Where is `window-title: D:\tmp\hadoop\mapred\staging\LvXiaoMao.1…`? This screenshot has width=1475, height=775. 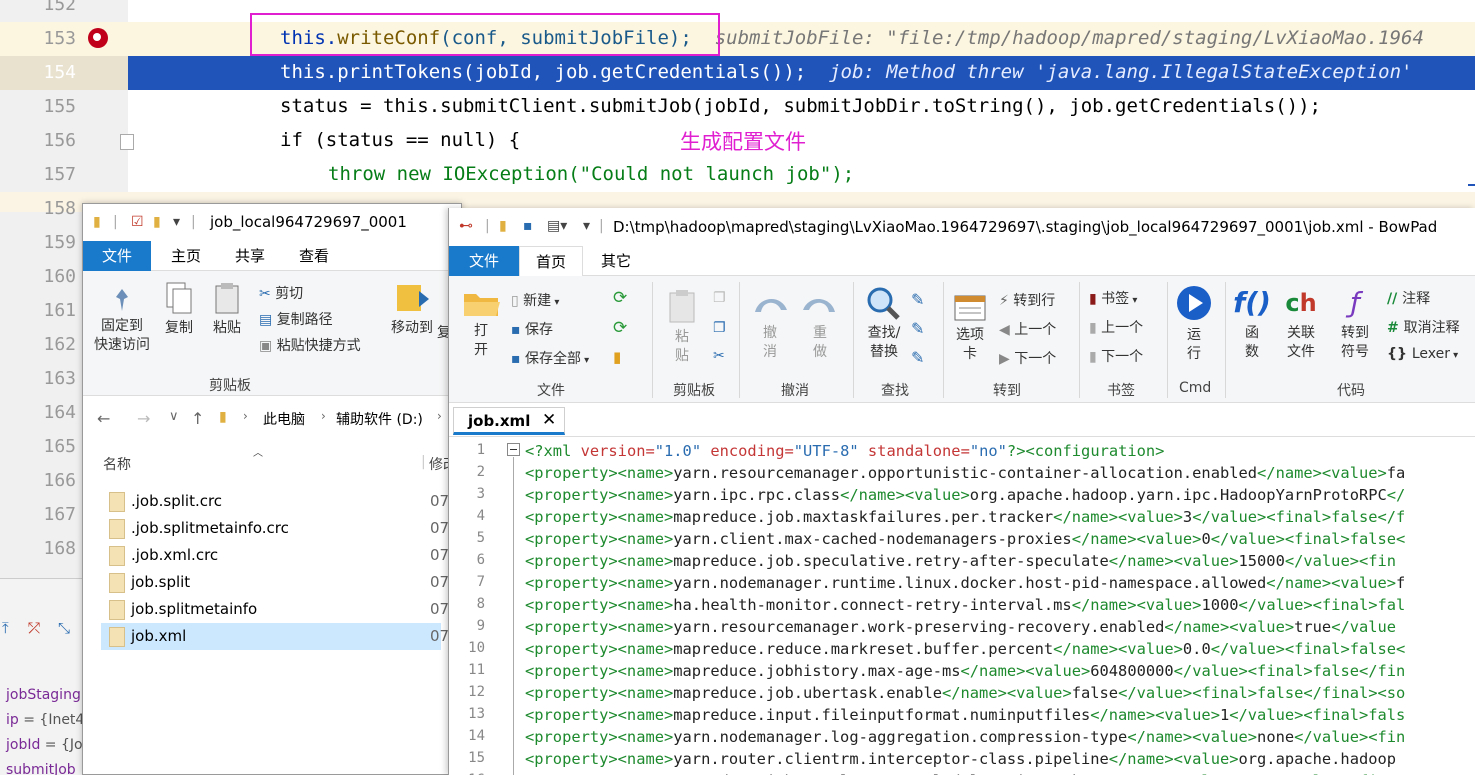
window-title: D:\tmp\hadoop\mapred\staging\LvXiaoMao.1… is located at coordinates (1025, 227).